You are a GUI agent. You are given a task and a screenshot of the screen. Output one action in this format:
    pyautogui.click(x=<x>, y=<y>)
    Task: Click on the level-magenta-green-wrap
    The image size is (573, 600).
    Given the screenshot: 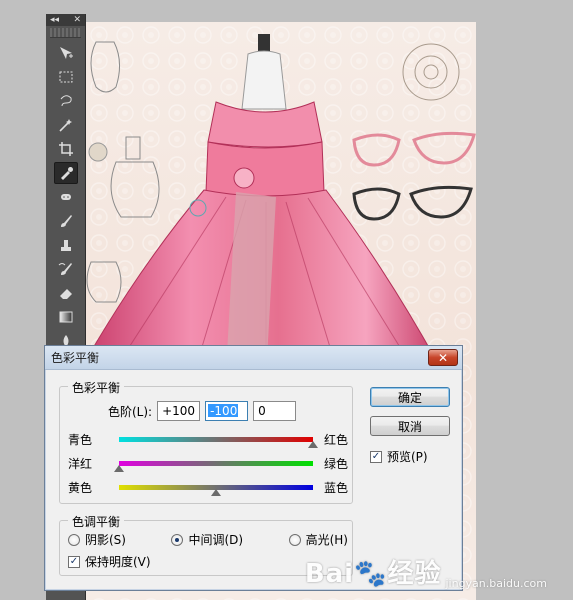 What is the action you would take?
    pyautogui.click(x=227, y=411)
    